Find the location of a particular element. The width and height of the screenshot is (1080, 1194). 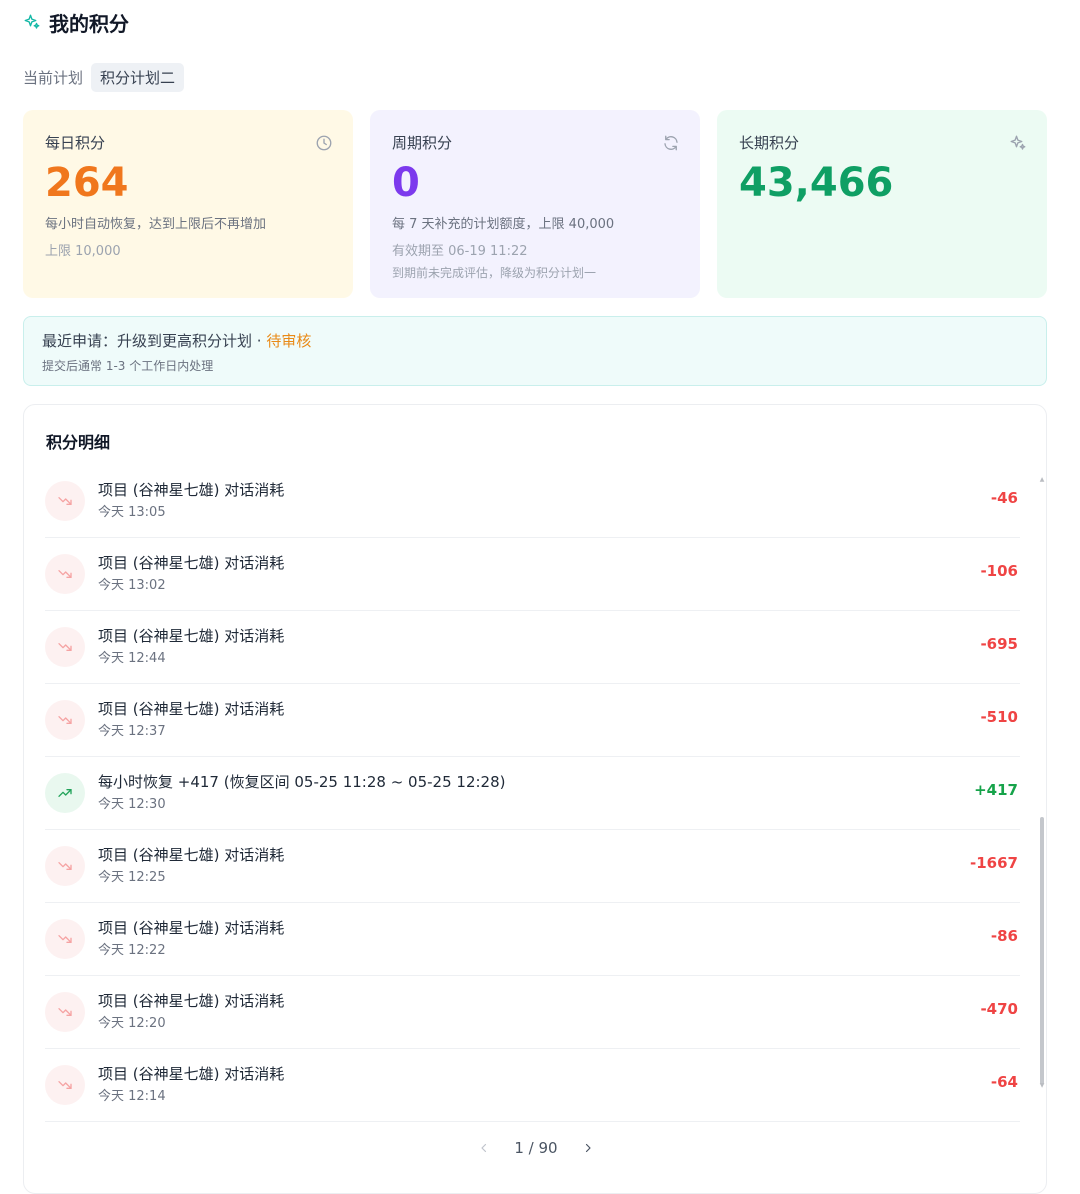

list-item: 项目 (谷神星七雄) 对话消耗 今天 13:05 -46 is located at coordinates (532, 501).